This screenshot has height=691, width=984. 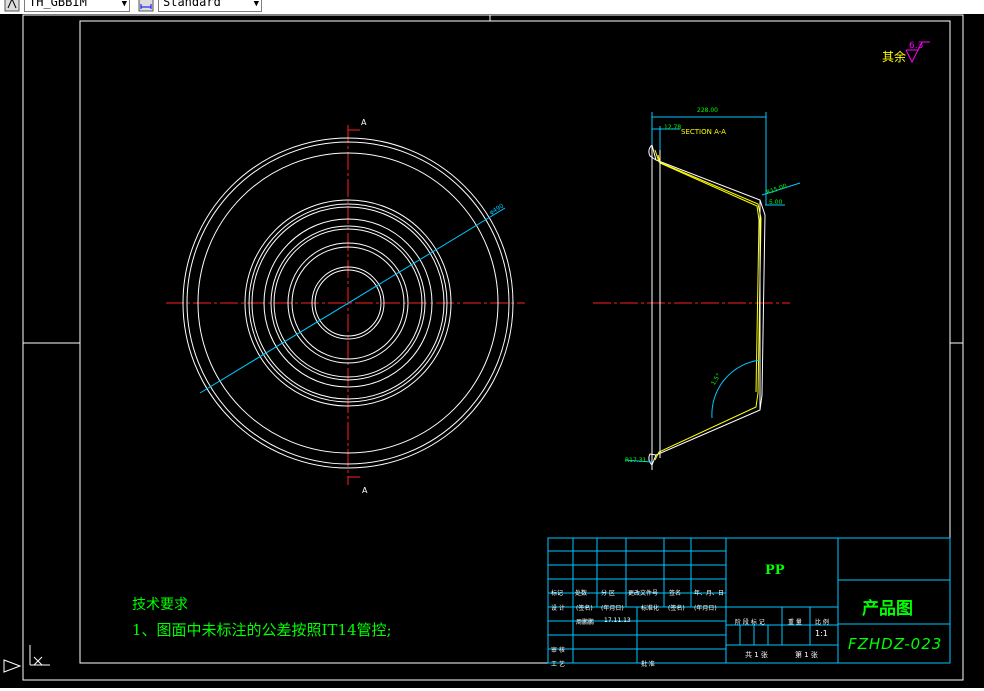 I want to click on text-style-icon, so click(x=12, y=6).